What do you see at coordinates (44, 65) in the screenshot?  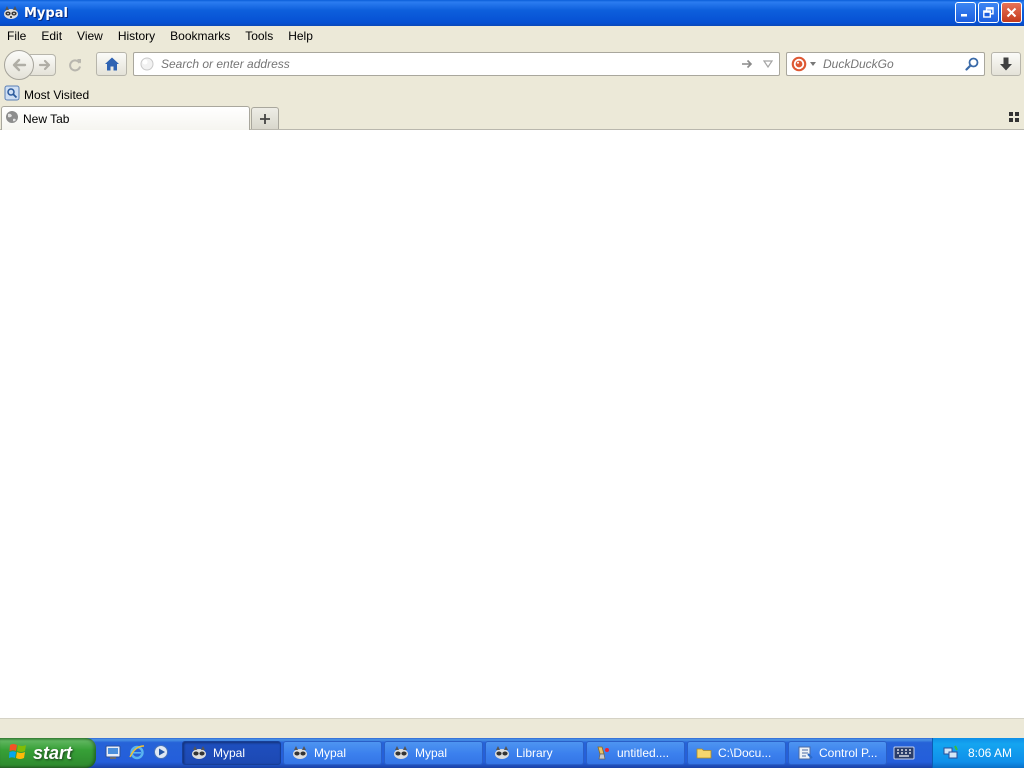 I see `forward-arrow-icon` at bounding box center [44, 65].